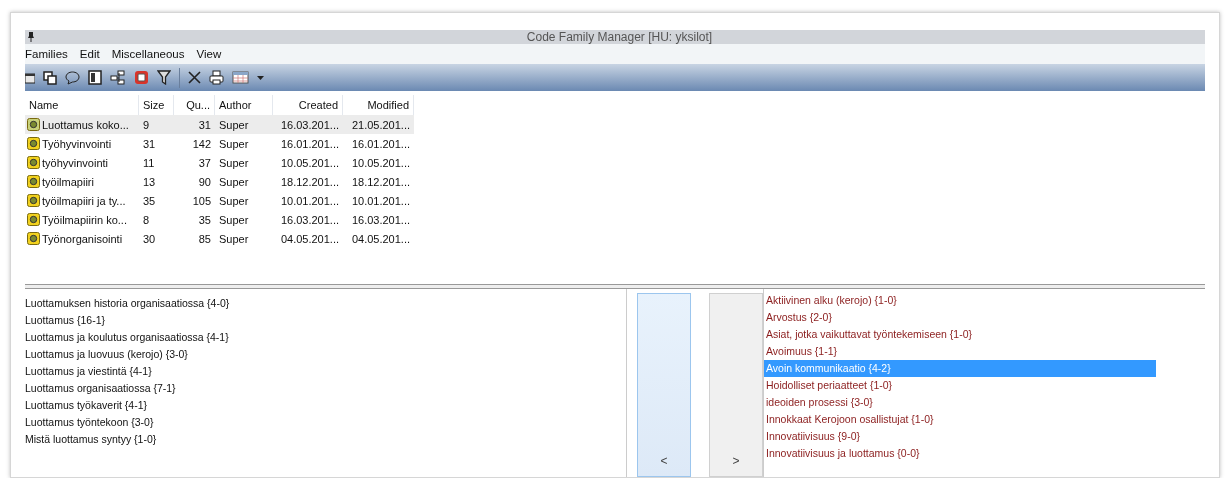 The image size is (1228, 478). What do you see at coordinates (89, 54) in the screenshot?
I see `menu-item: Edit` at bounding box center [89, 54].